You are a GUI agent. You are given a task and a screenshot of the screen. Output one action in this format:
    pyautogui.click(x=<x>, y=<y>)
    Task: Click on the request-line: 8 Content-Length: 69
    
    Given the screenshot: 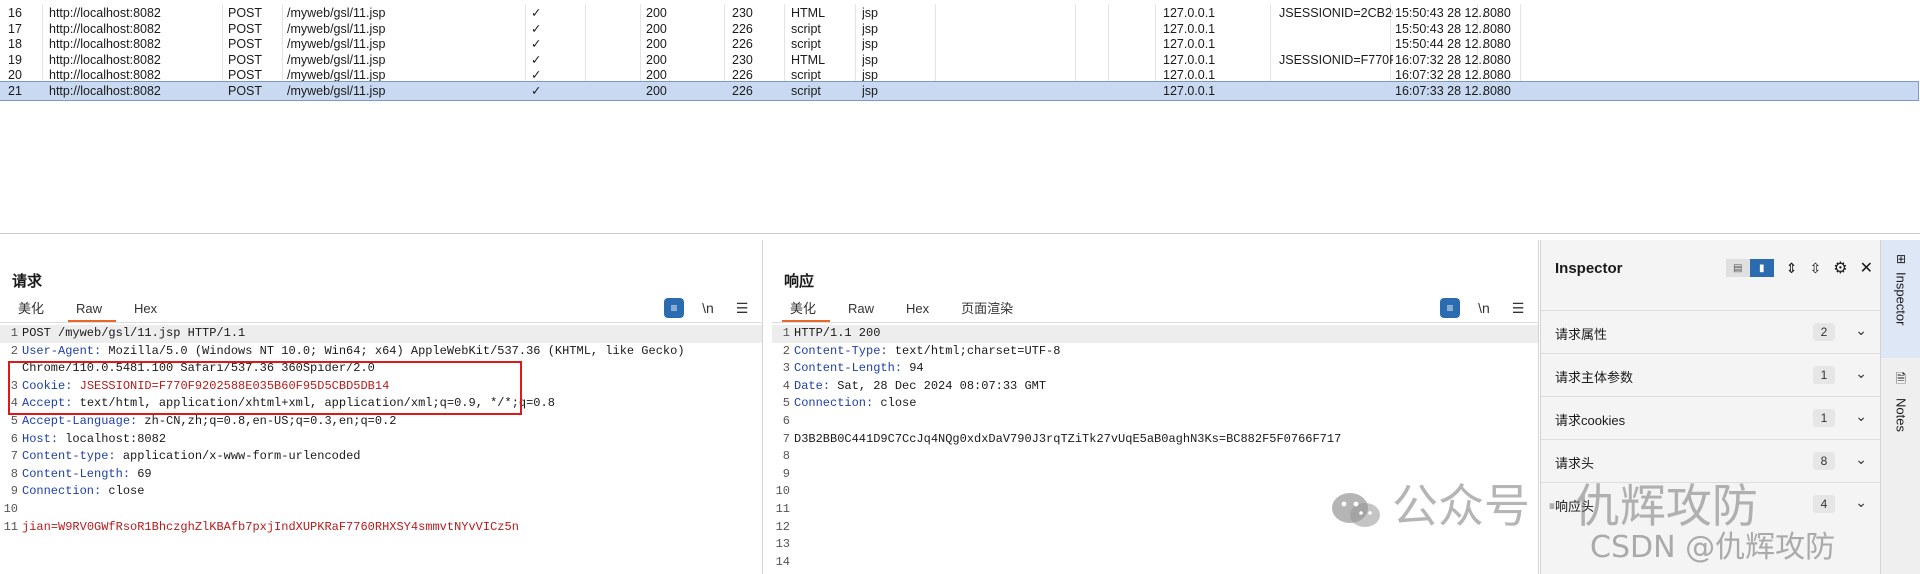 What is the action you would take?
    pyautogui.click(x=381, y=475)
    